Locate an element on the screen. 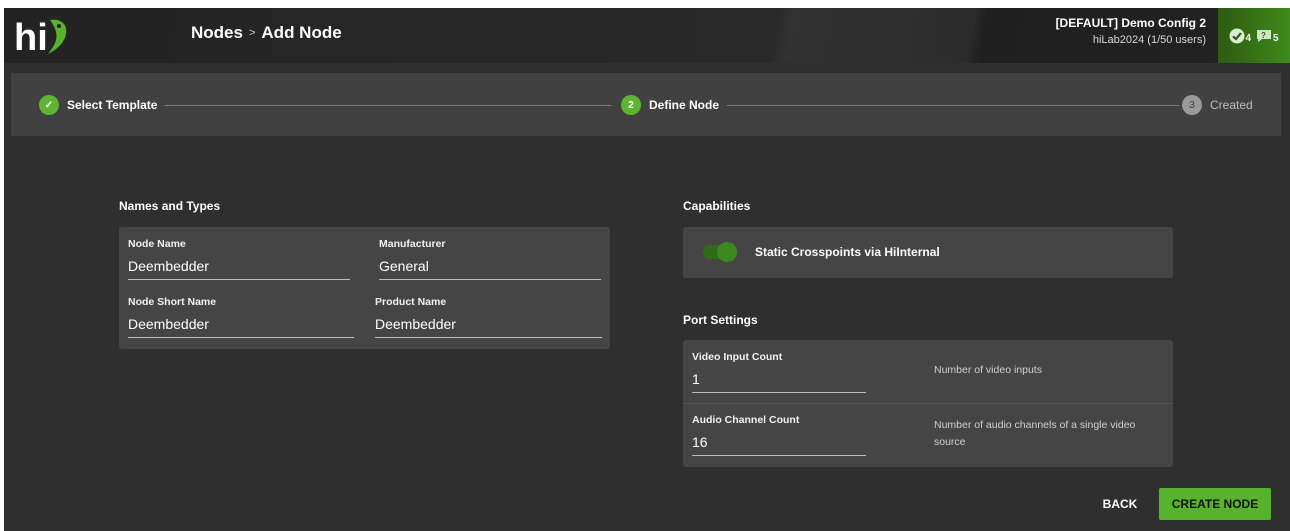 This screenshot has height=531, width=1290. video-input-count-field: Video Input Count 1 is located at coordinates (779, 372).